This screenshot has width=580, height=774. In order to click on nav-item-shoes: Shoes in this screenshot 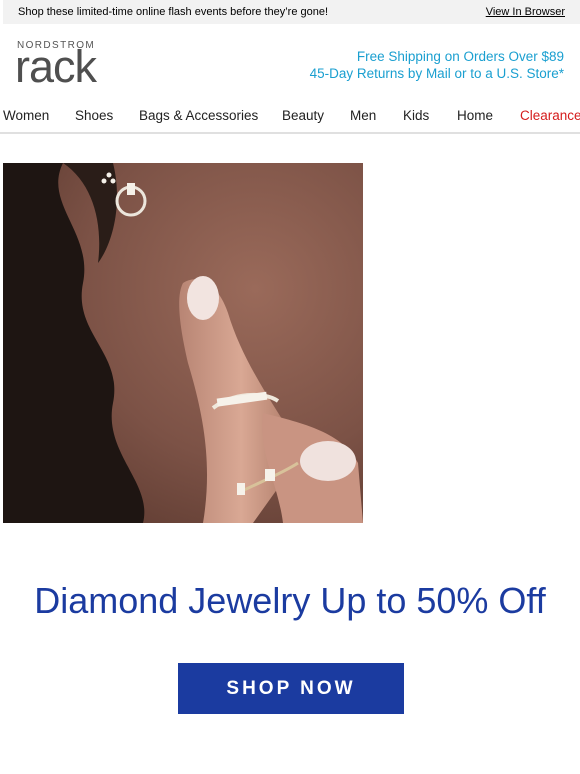, I will do `click(94, 115)`.